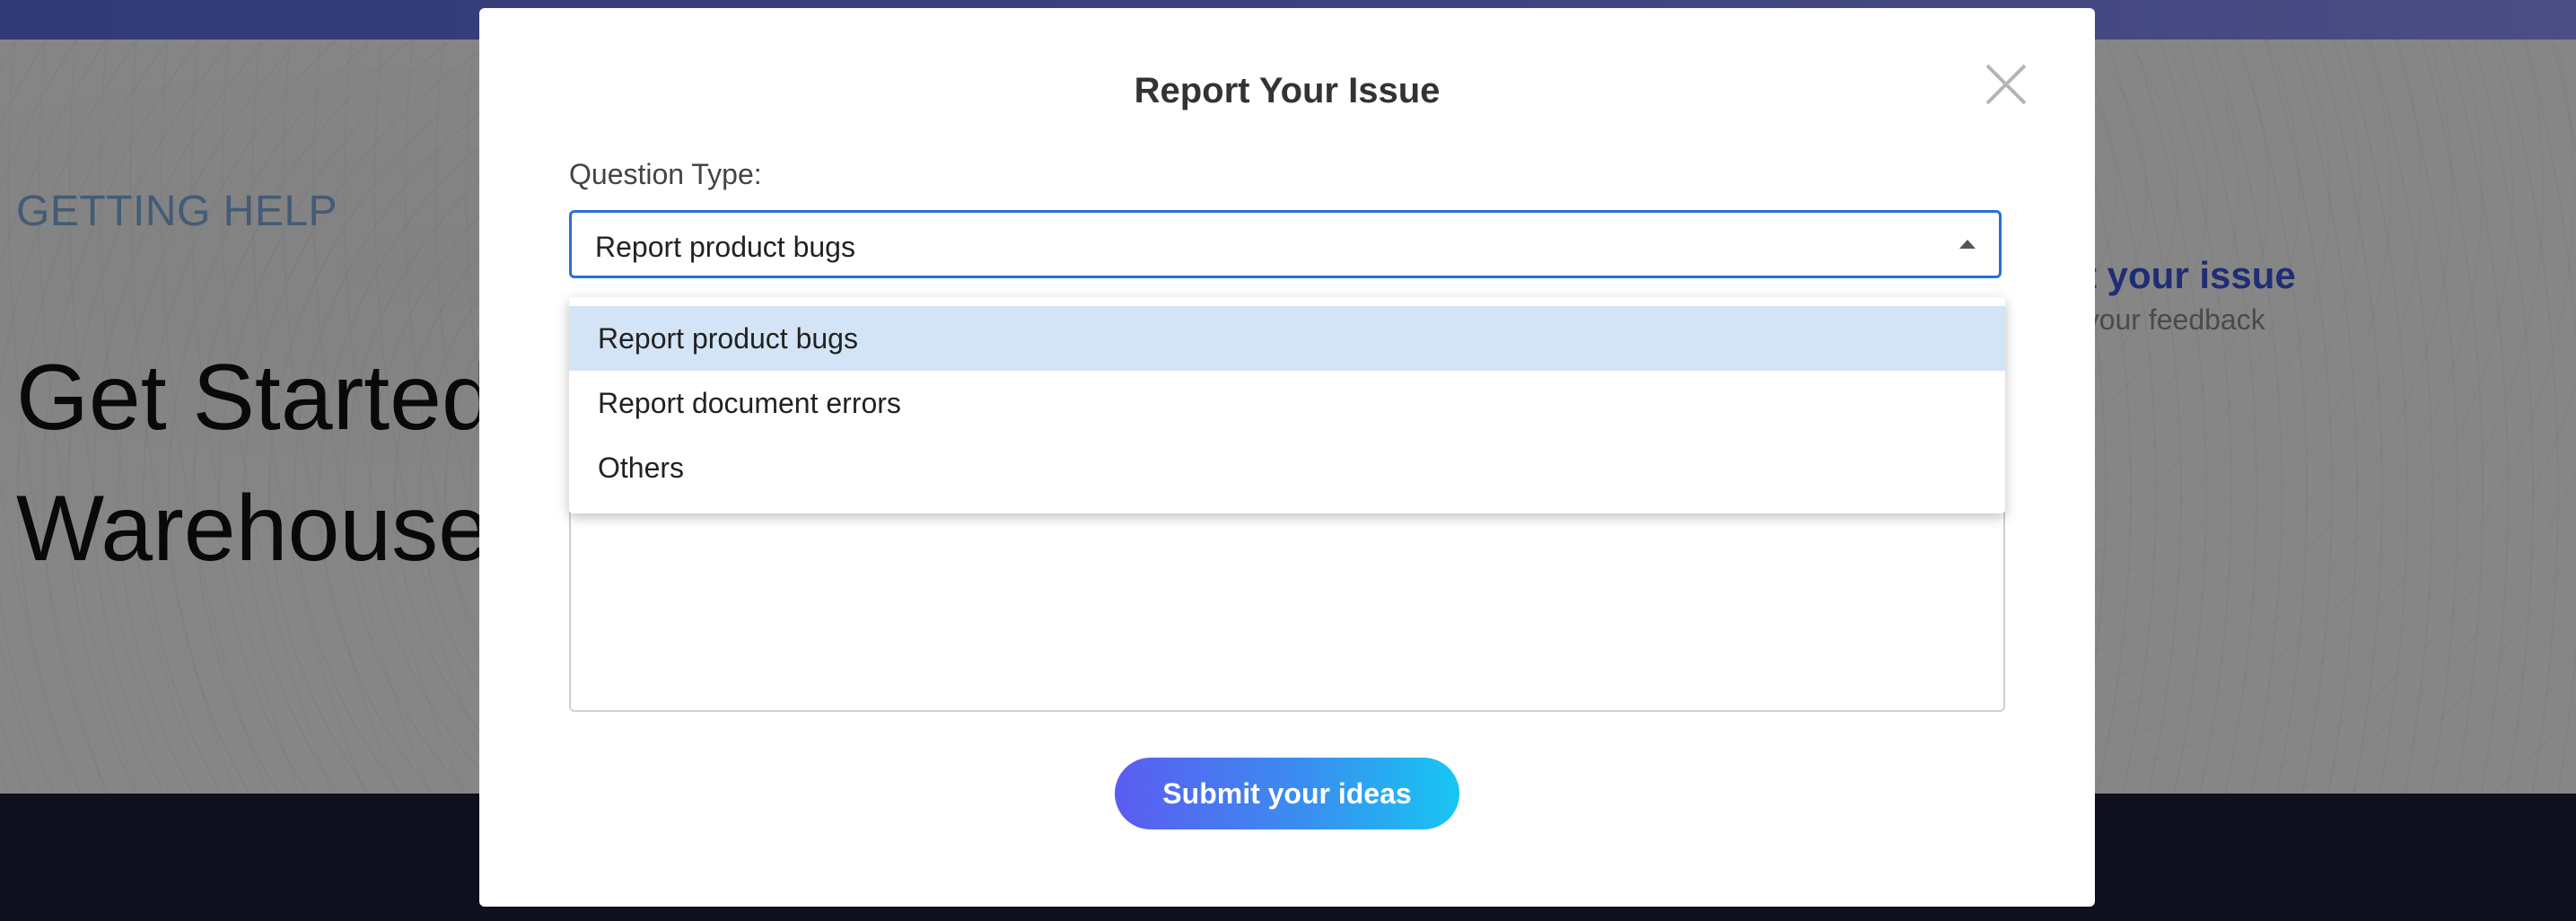 This screenshot has width=2576, height=921. What do you see at coordinates (725, 247) in the screenshot?
I see `question-type-selected-value: Report product bugs` at bounding box center [725, 247].